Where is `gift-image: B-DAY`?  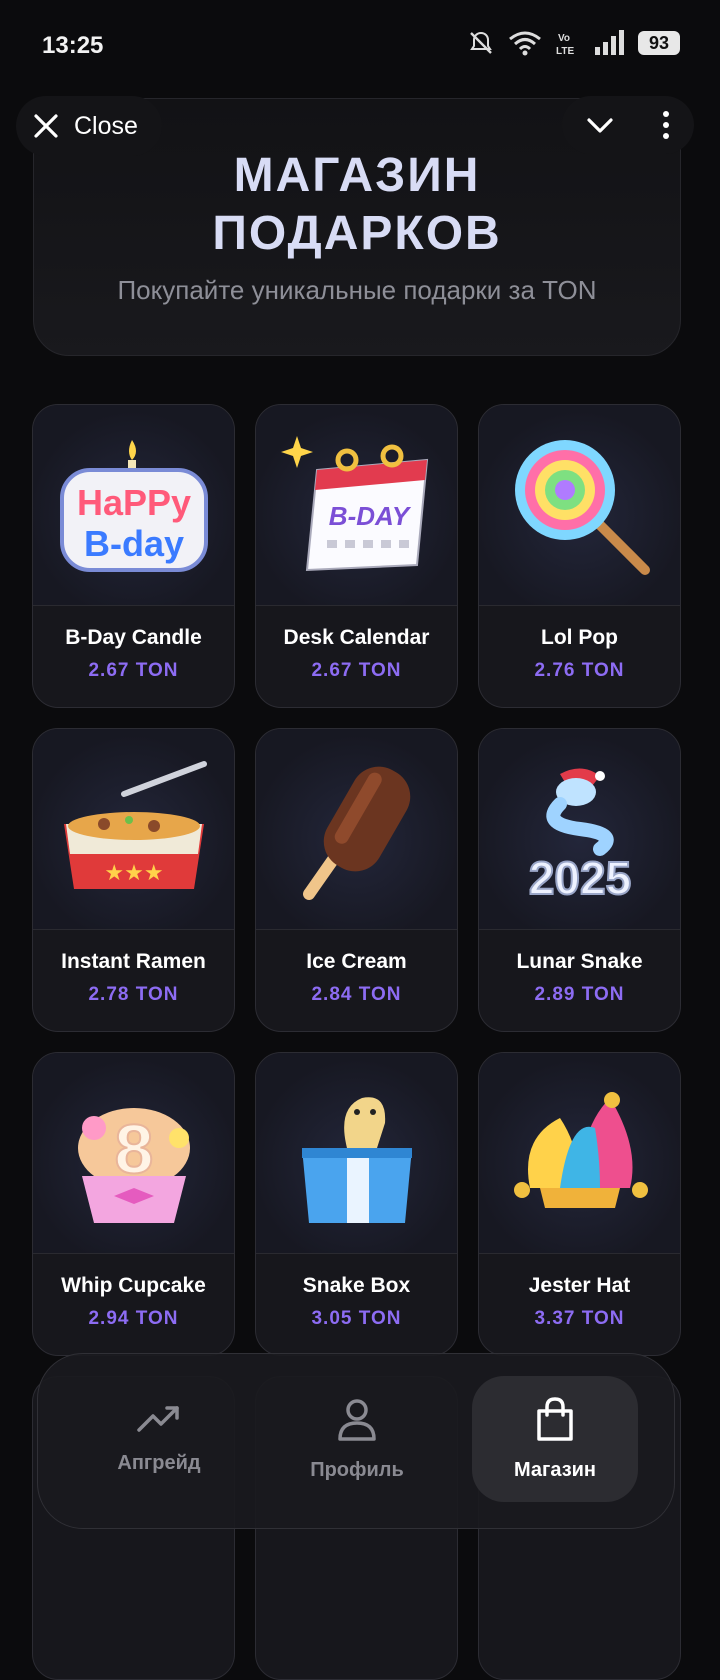
gift-image: B-DAY is located at coordinates (356, 505).